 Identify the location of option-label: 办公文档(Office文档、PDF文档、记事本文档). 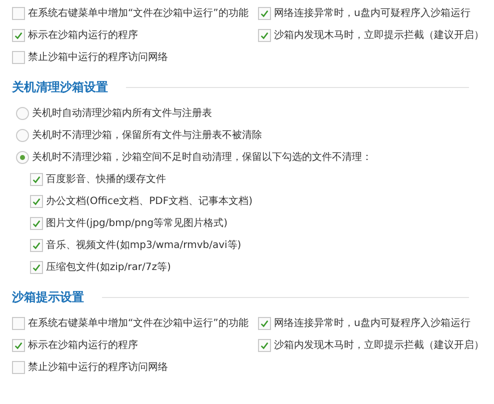
(149, 201).